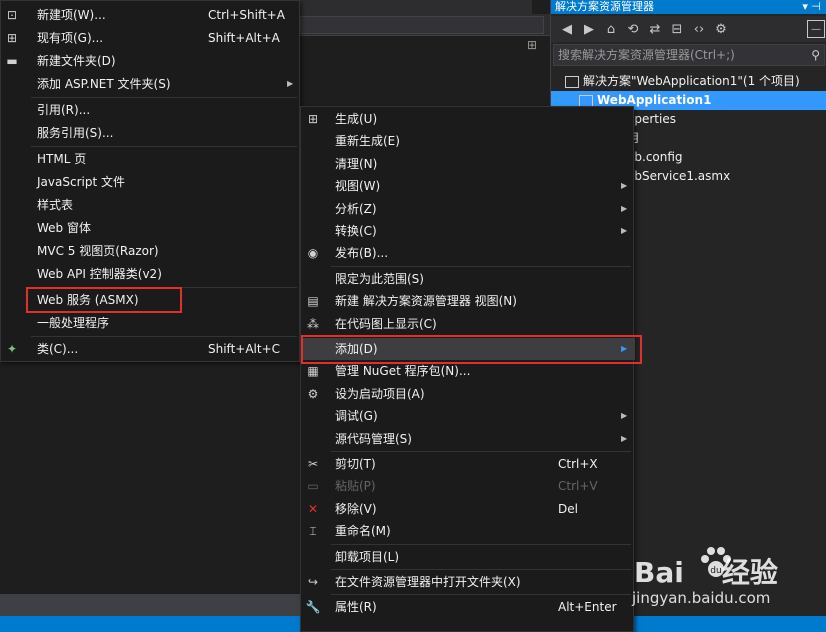 The image size is (826, 632). I want to click on menu-item-shortcut: Alt+Enter, so click(587, 607).